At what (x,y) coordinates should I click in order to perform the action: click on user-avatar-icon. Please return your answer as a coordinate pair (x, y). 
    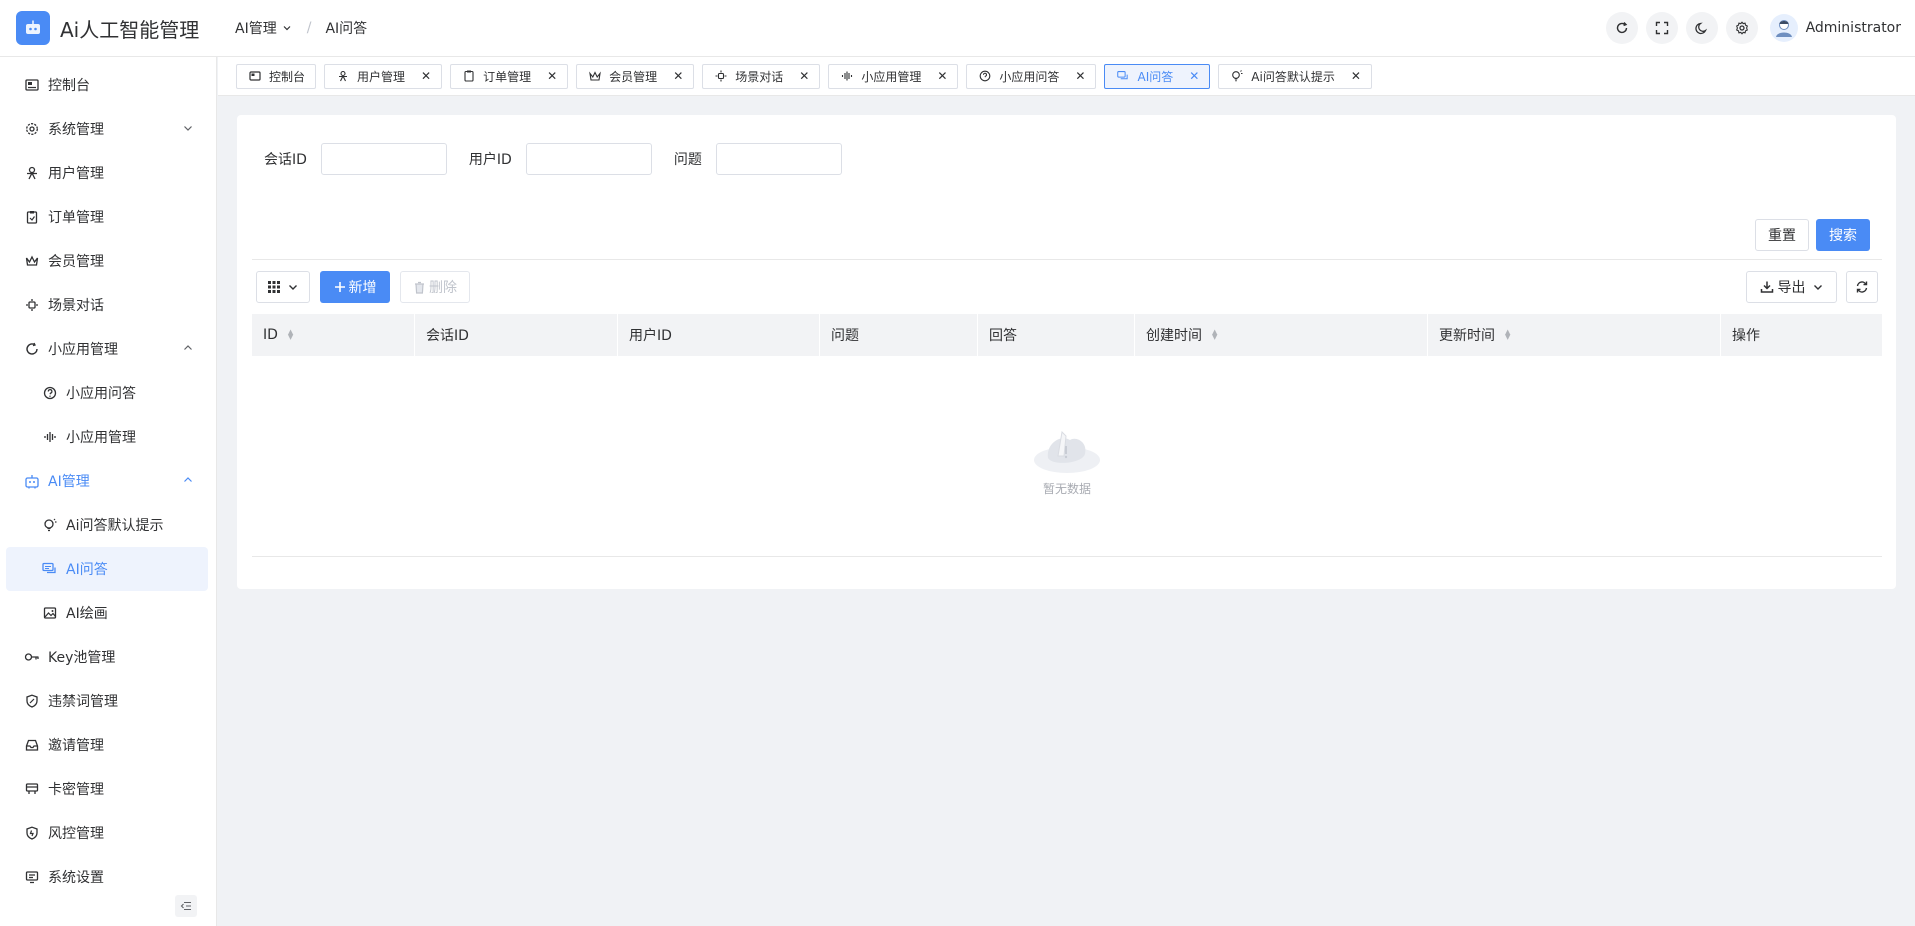
    Looking at the image, I should click on (1783, 28).